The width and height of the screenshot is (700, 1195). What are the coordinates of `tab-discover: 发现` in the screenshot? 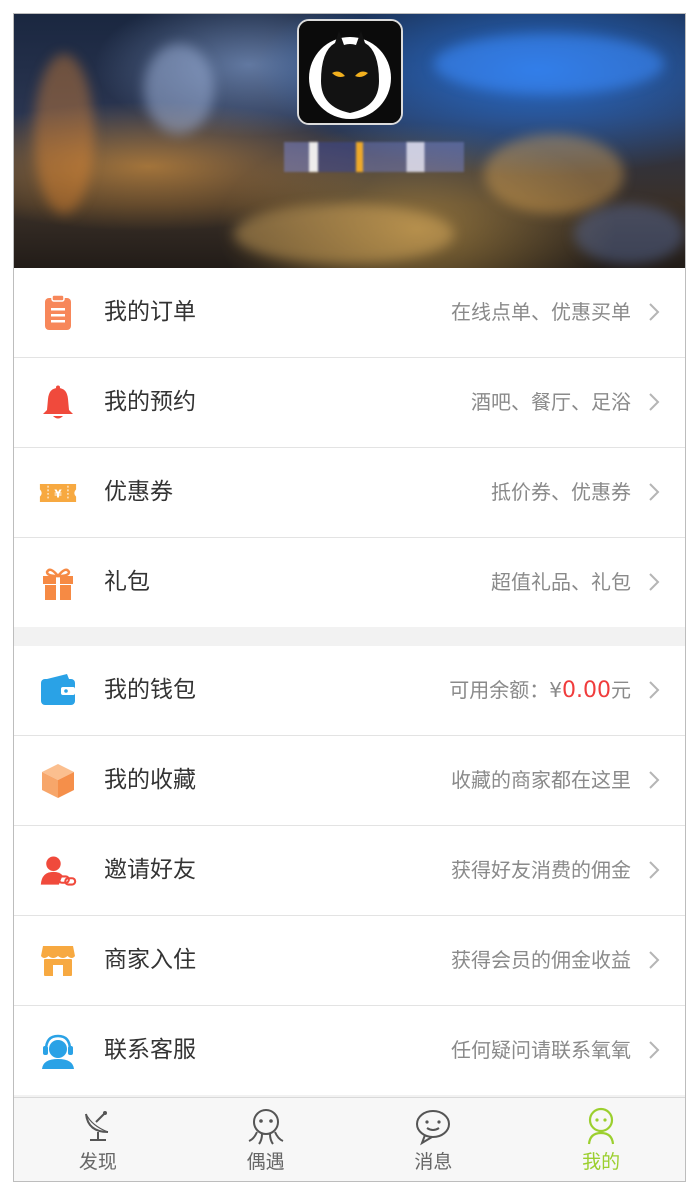 It's located at (98, 1139).